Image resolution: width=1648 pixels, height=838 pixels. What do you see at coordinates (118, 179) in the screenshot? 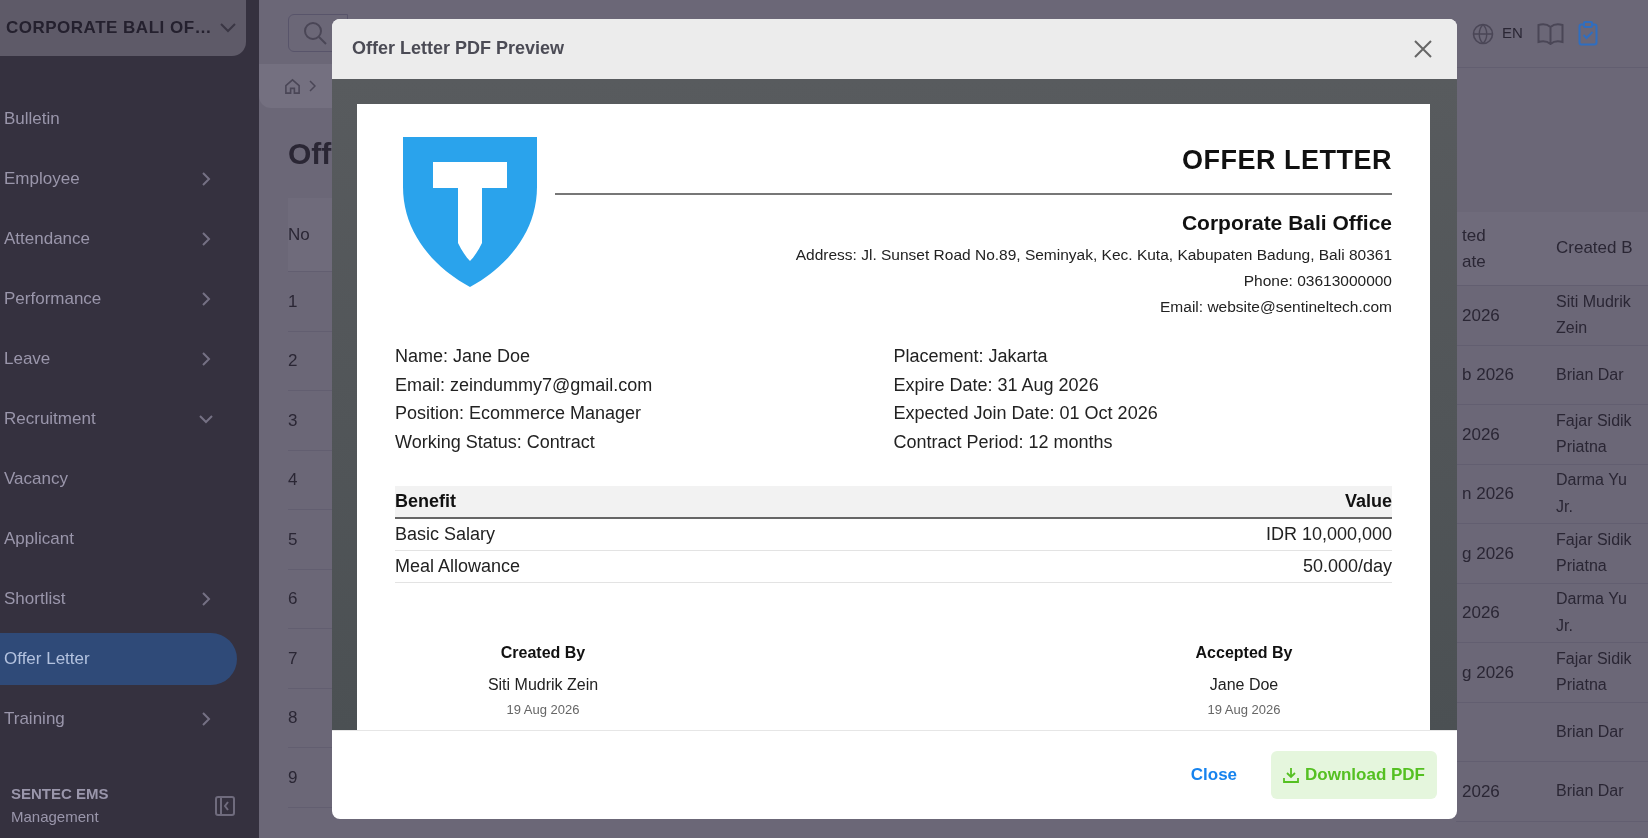
I see `nav-item: Employee` at bounding box center [118, 179].